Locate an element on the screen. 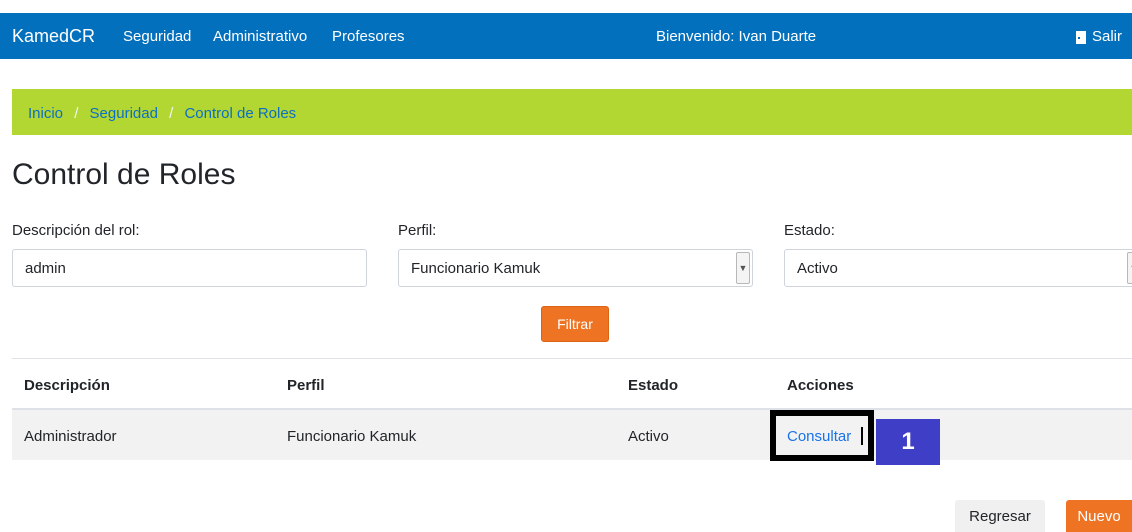 This screenshot has height=532, width=1132. cell-description: Administrador is located at coordinates (70, 436).